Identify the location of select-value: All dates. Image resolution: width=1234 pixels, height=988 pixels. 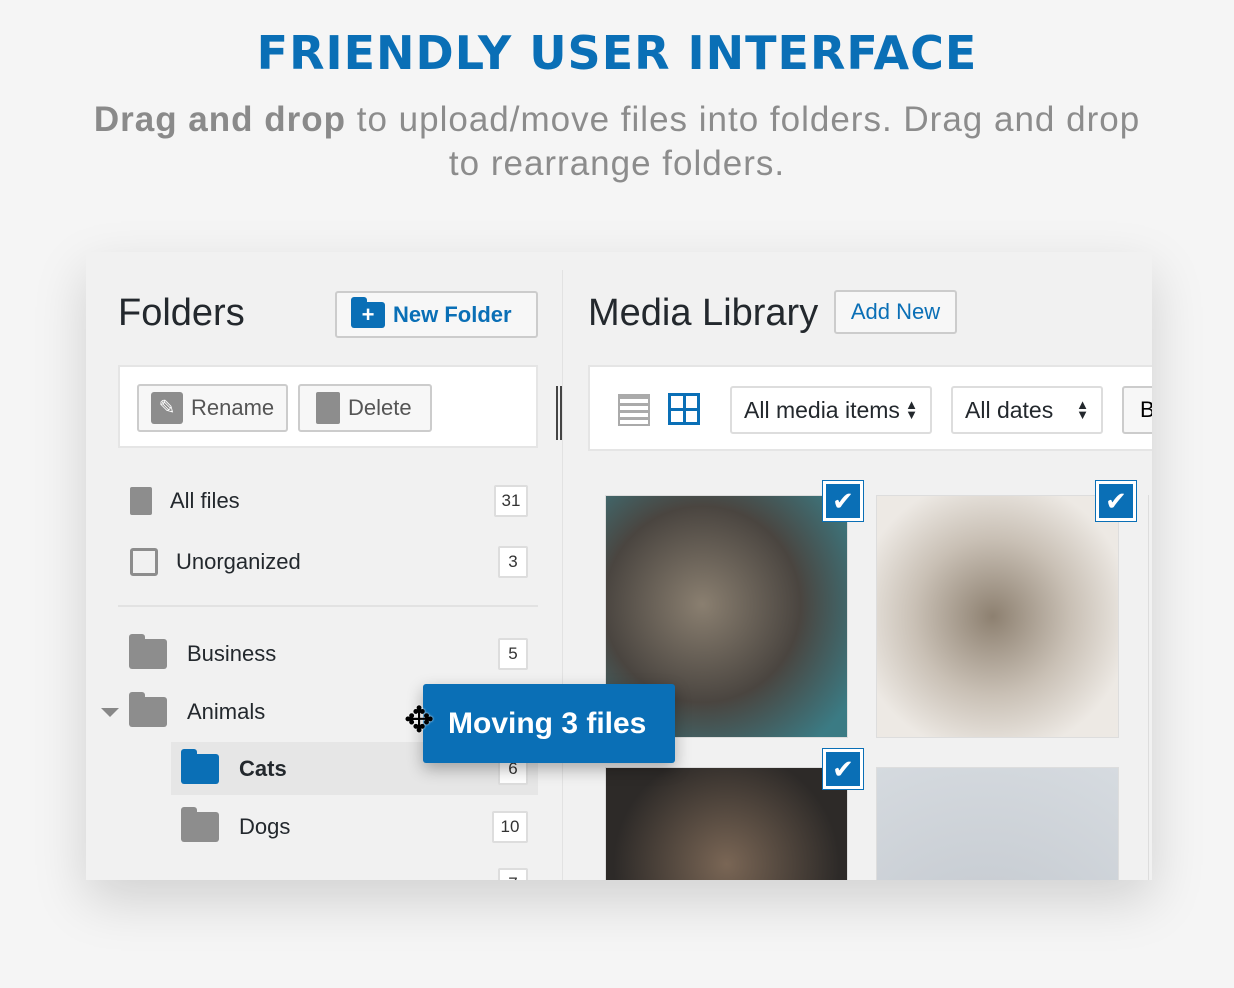
(1009, 409).